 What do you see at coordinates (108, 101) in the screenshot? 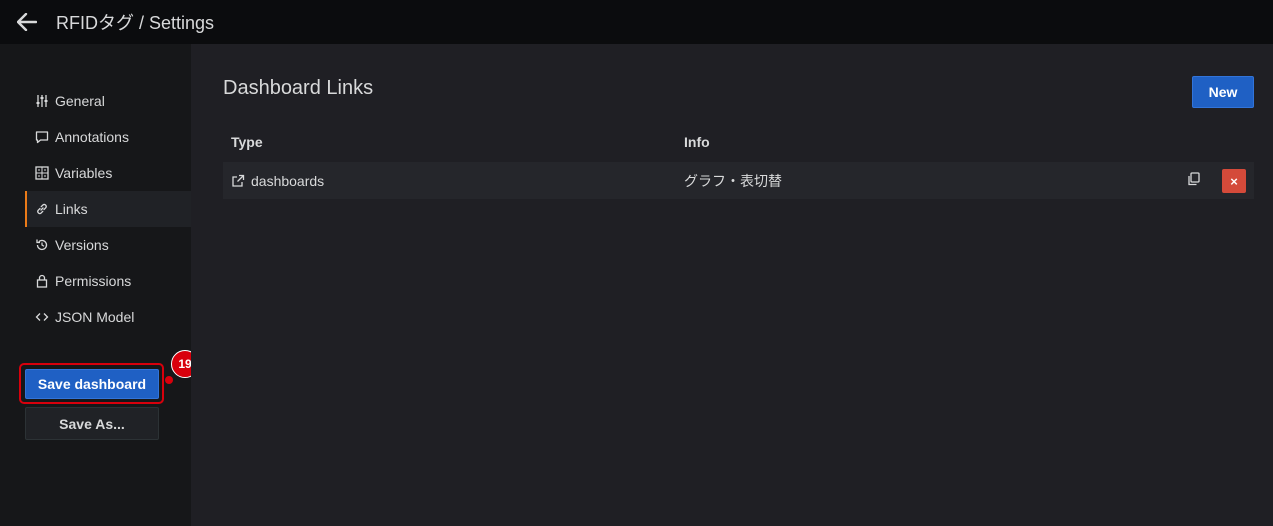
I see `nav-item-general: General` at bounding box center [108, 101].